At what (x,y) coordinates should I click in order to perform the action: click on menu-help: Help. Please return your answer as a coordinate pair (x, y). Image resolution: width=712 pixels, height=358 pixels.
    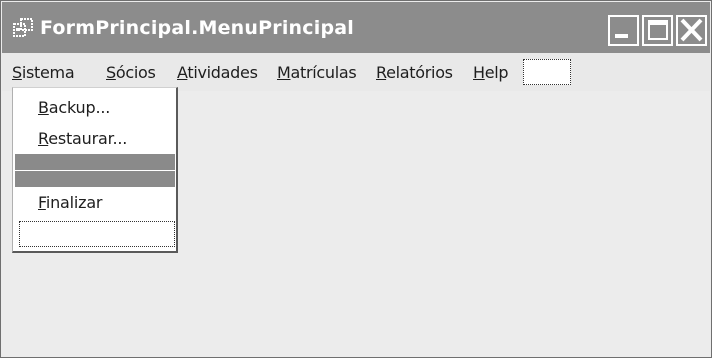
    Looking at the image, I should click on (491, 73).